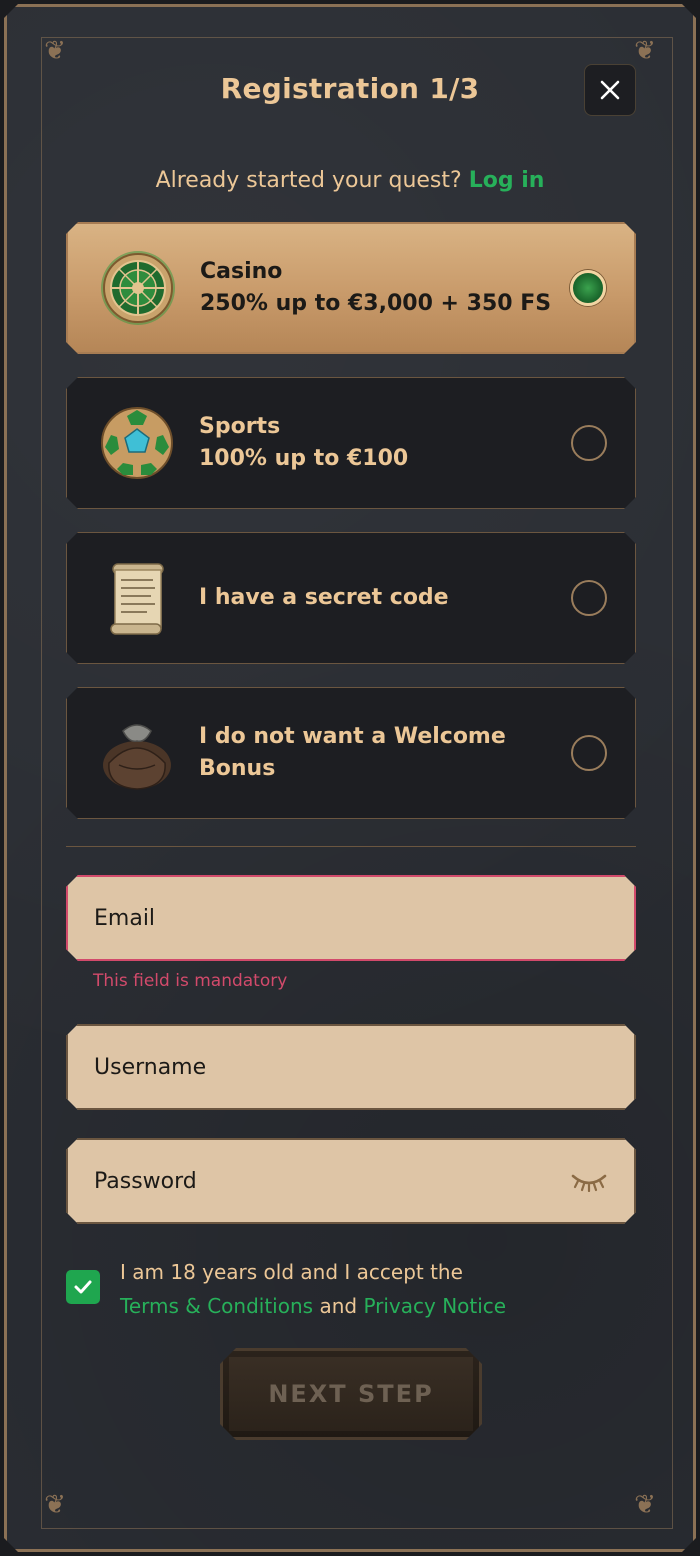 This screenshot has width=700, height=1556. I want to click on bonus-option-label: I have a secret code, so click(385, 598).